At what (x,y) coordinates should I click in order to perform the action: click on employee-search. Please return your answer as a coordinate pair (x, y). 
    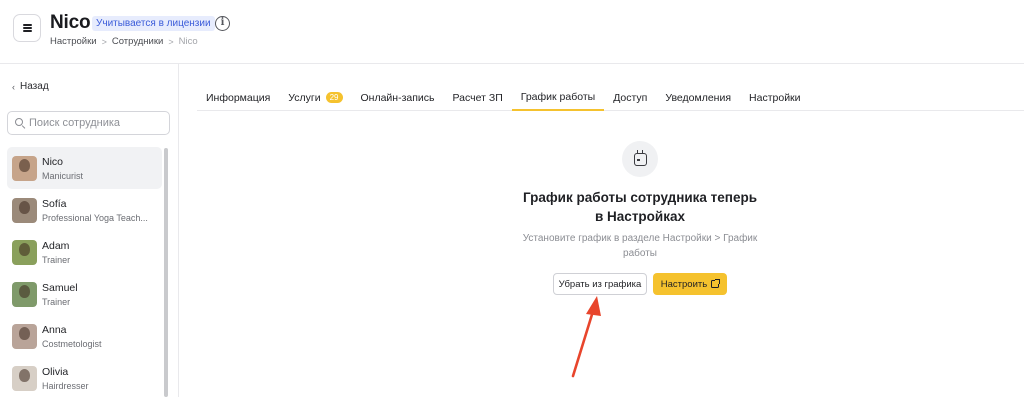
    Looking at the image, I should click on (88, 123).